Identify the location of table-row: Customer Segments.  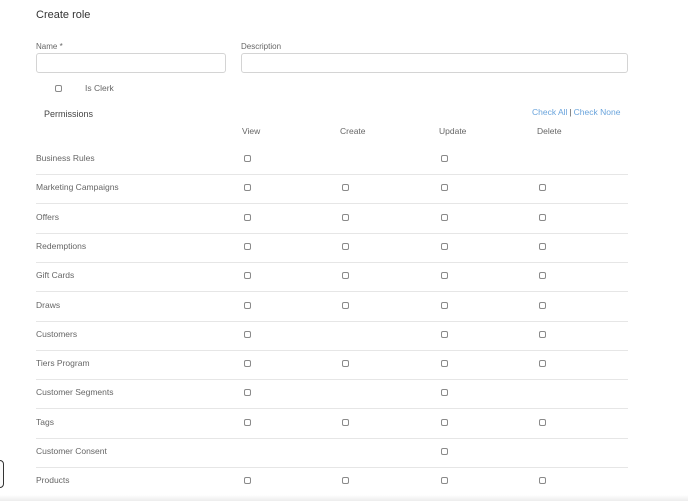
(332, 394).